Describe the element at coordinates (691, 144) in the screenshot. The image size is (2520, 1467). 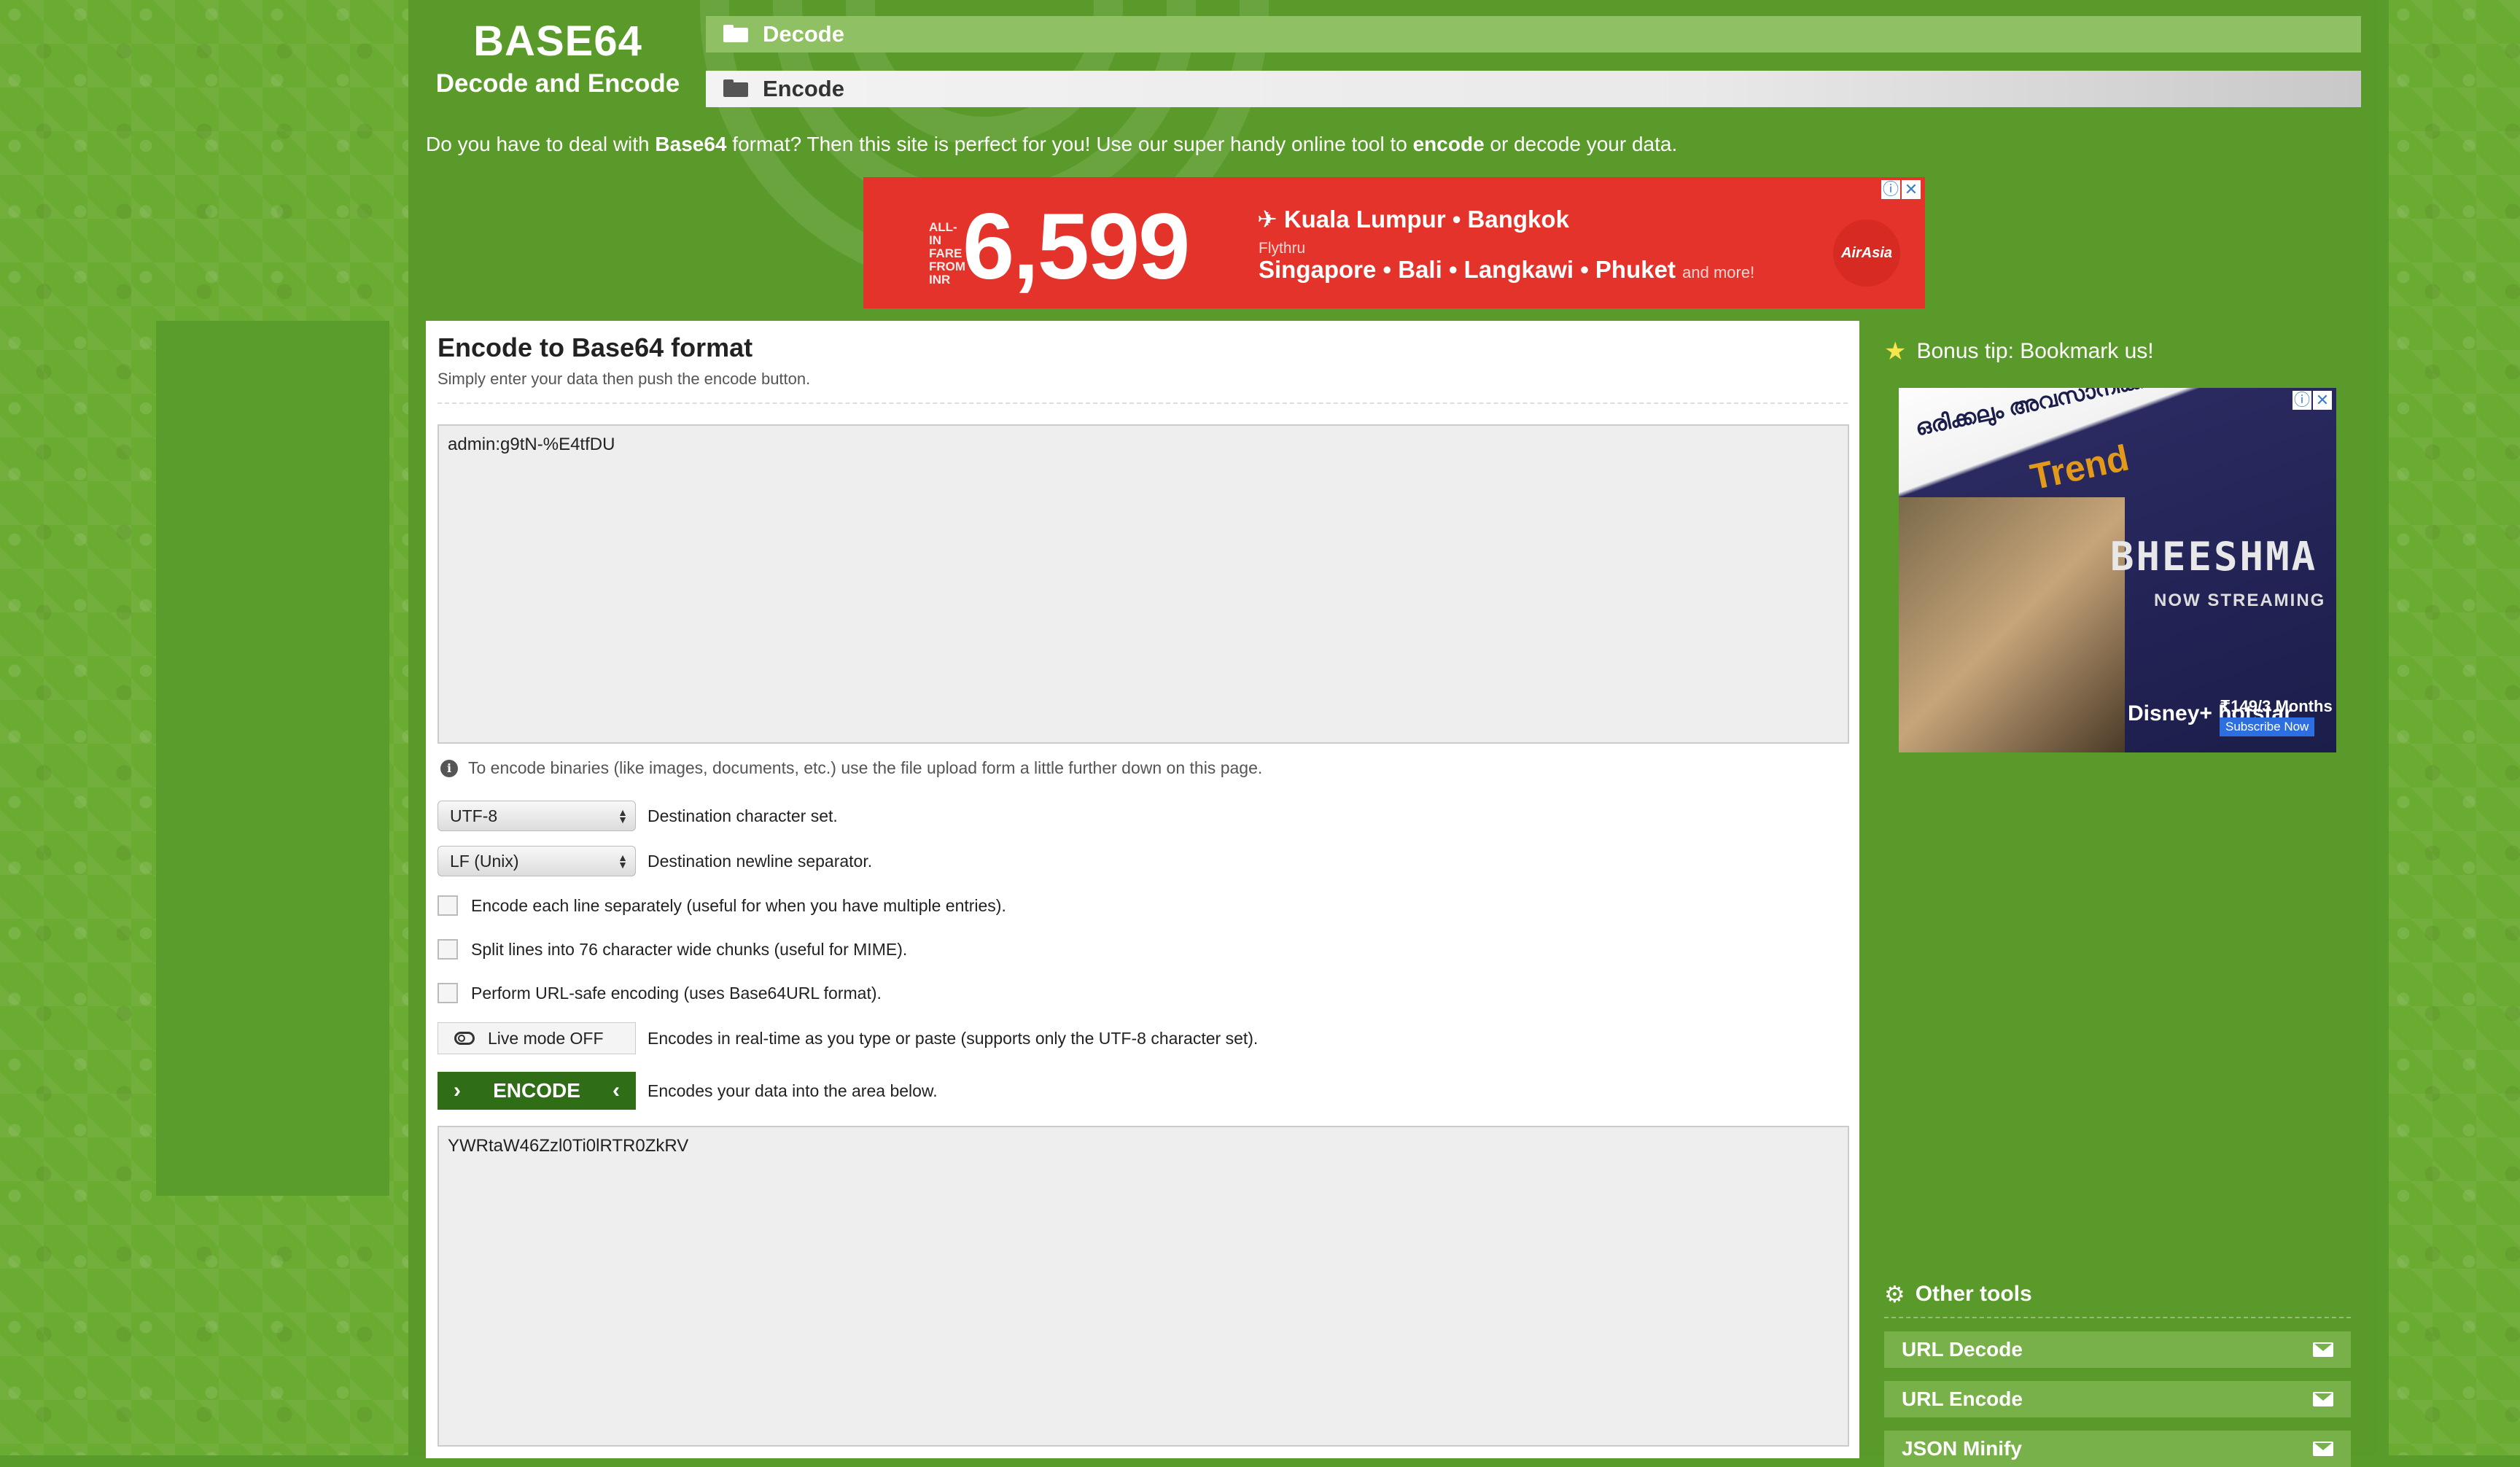
I see `intro-bold-base64: Base64` at that location.